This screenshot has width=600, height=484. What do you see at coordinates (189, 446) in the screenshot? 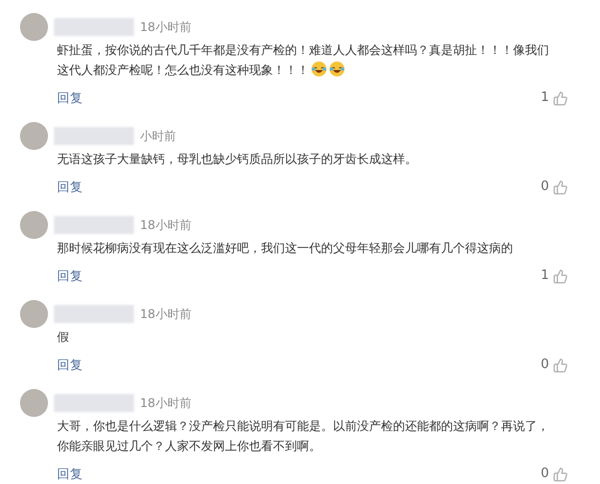
I see `comment-text: 你能亲眼见过几个？人家不发网上你也看不到啊。` at bounding box center [189, 446].